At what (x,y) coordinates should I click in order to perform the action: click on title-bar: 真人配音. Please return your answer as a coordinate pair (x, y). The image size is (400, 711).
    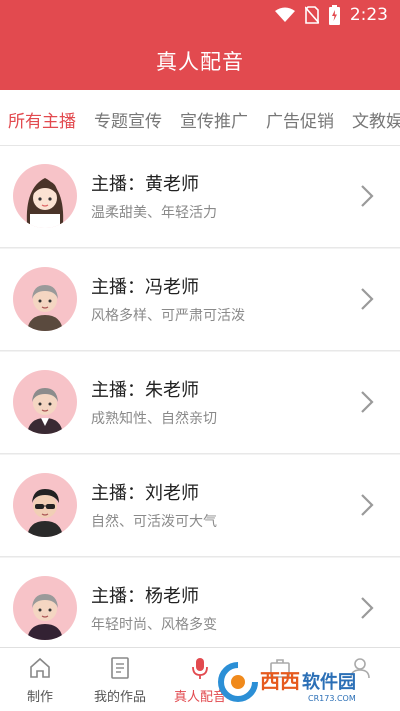
    Looking at the image, I should click on (200, 61).